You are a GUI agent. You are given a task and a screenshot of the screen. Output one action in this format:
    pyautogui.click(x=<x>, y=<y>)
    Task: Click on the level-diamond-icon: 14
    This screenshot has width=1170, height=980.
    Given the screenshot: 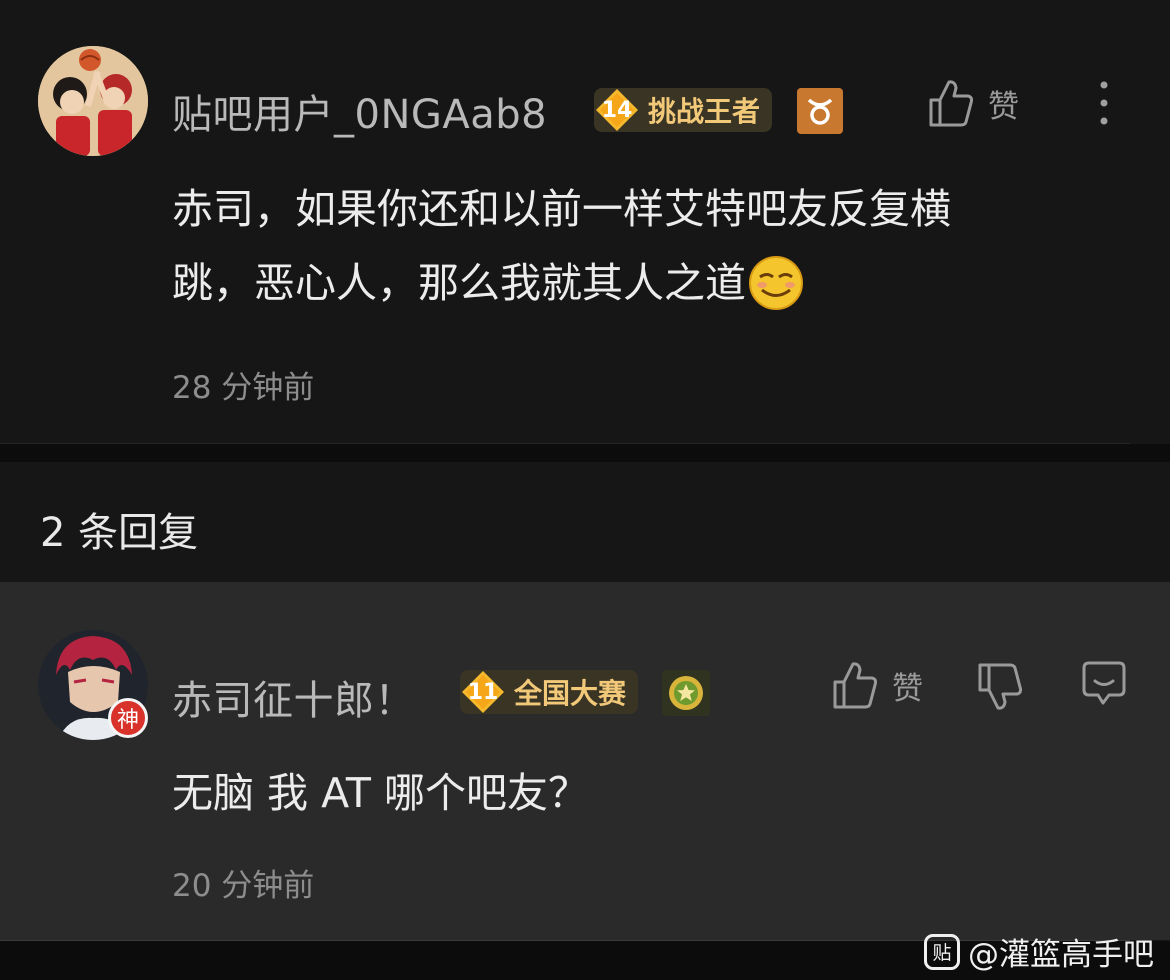 What is the action you would take?
    pyautogui.click(x=617, y=110)
    